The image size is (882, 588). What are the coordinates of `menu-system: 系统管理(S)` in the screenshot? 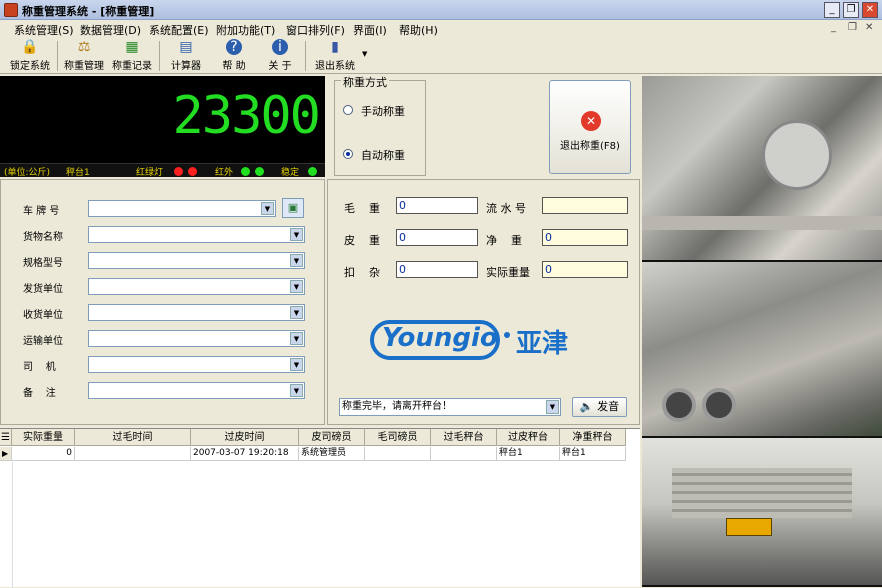 It's located at (44, 30).